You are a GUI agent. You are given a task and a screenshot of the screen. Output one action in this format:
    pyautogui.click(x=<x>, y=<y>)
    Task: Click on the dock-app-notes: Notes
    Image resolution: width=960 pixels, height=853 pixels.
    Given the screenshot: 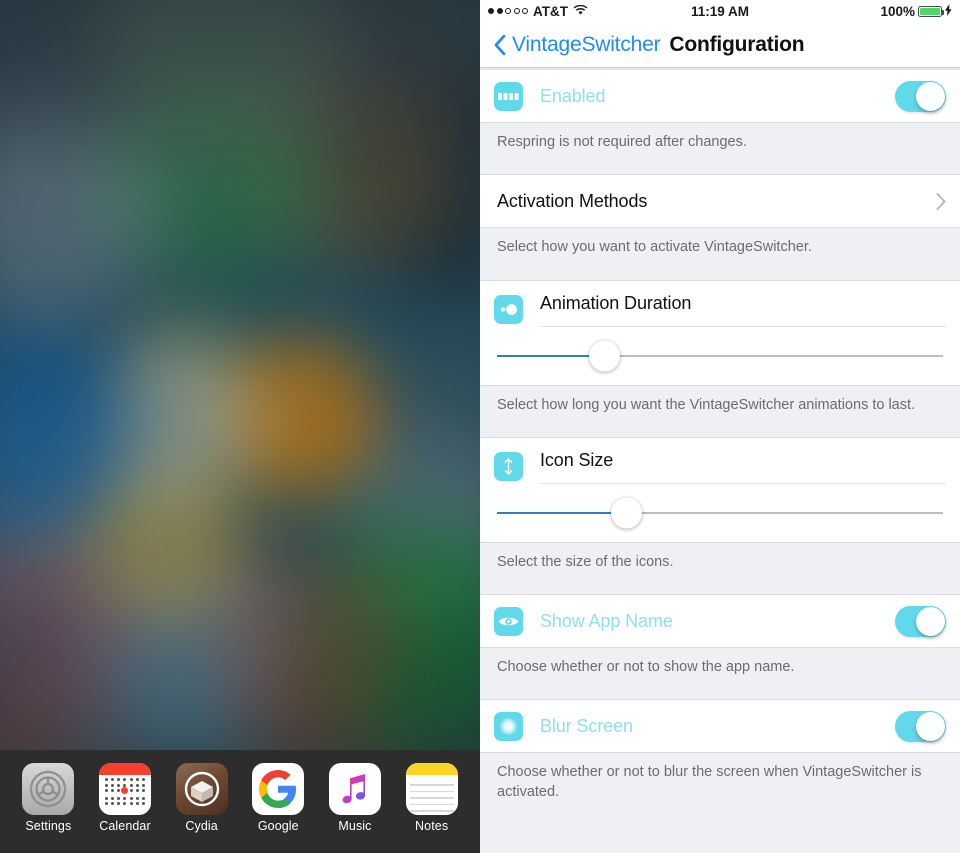 What is the action you would take?
    pyautogui.click(x=432, y=798)
    